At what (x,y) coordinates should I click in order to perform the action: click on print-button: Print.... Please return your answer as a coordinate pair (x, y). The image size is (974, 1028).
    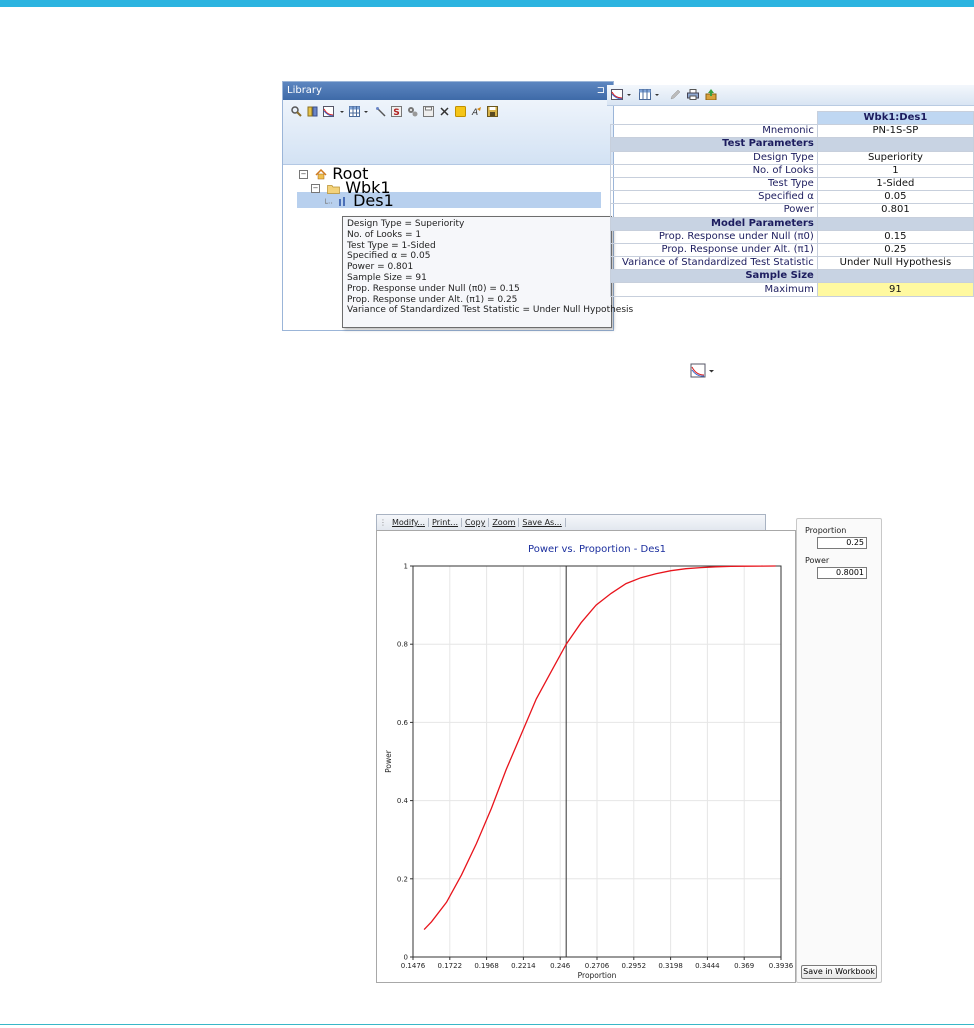
    Looking at the image, I should click on (446, 522).